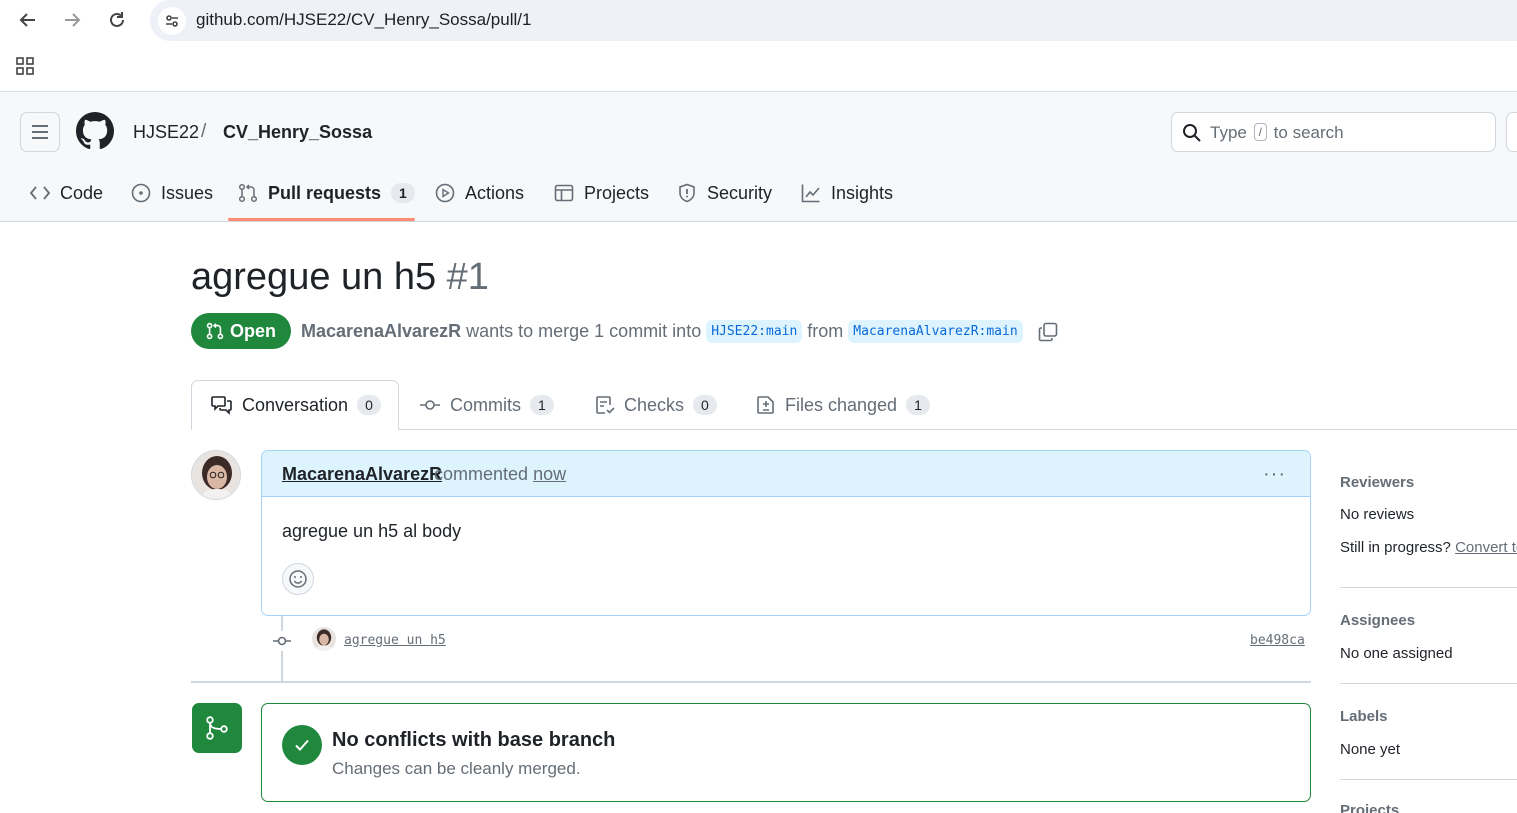  What do you see at coordinates (1377, 620) in the screenshot?
I see `assignees-heading: Assignees` at bounding box center [1377, 620].